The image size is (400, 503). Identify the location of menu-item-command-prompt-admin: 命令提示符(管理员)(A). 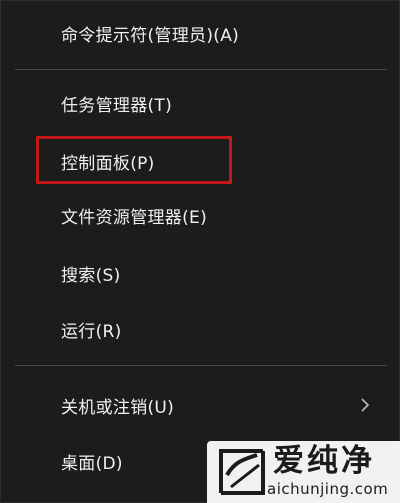
(201, 33).